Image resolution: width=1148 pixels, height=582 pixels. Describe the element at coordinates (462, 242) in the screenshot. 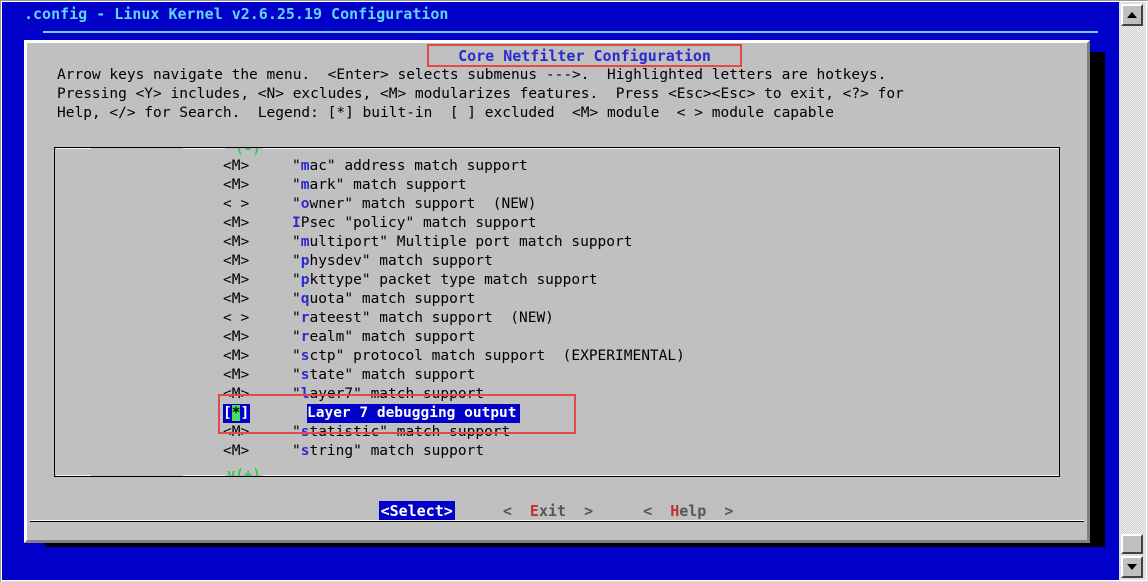

I see `menu-item-label: "multiport" Multiple port match support` at that location.